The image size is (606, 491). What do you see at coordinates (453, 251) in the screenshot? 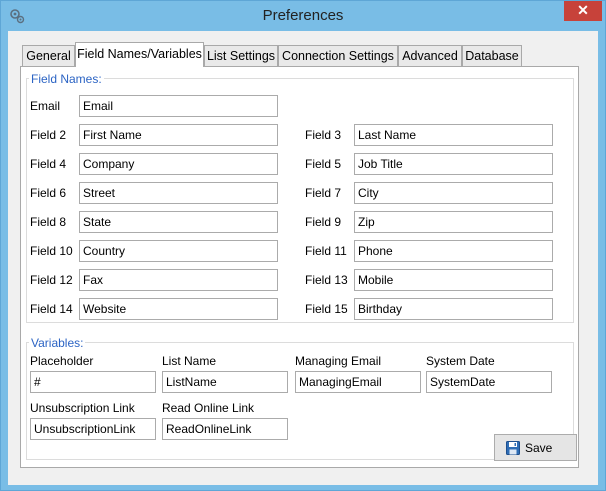
I see `field-11-input` at bounding box center [453, 251].